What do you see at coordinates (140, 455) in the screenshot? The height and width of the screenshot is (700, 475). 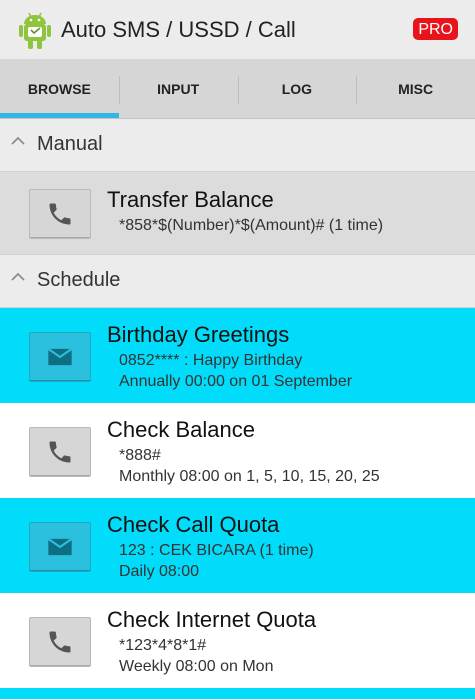 I see `item-command: *888#` at bounding box center [140, 455].